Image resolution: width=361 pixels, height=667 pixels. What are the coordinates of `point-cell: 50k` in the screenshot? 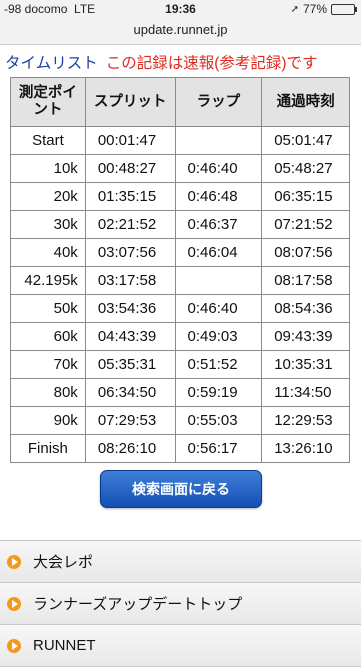 It's located at (48, 308).